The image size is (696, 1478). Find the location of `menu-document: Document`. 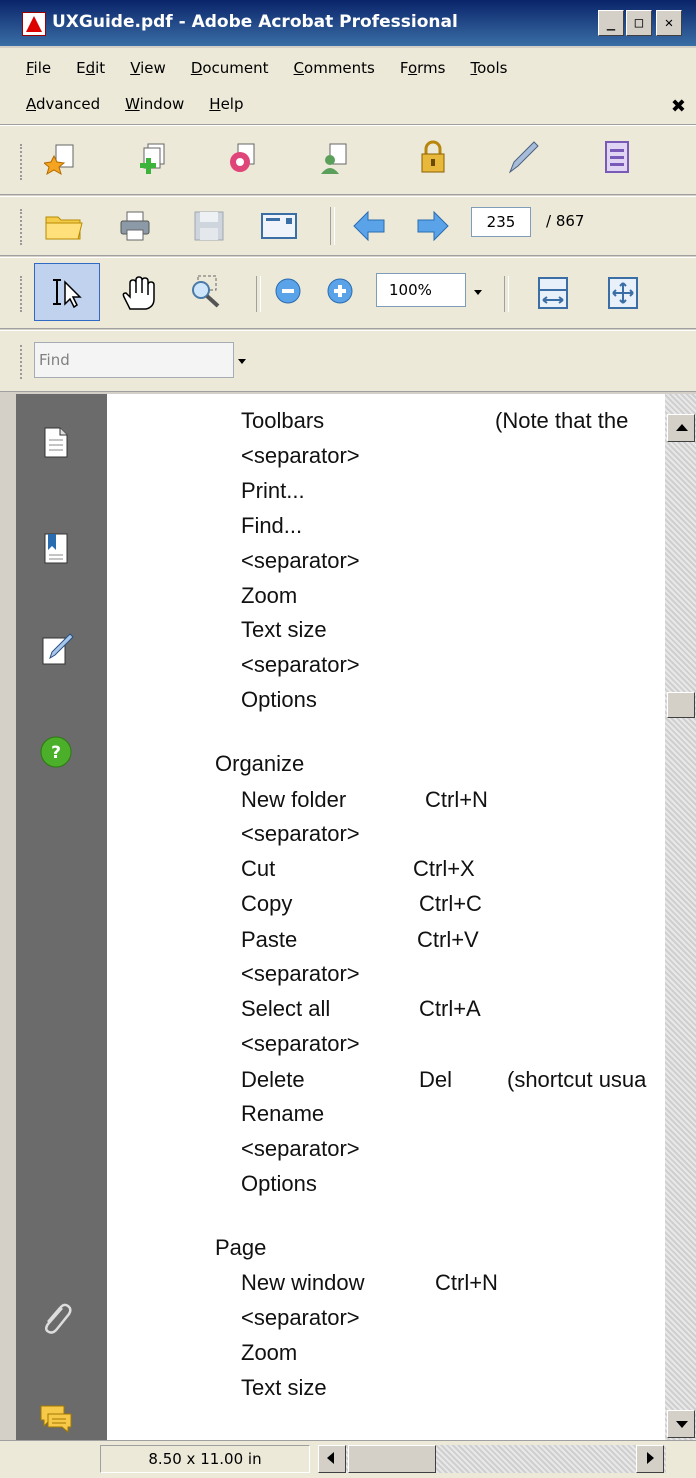

menu-document: Document is located at coordinates (235, 68).